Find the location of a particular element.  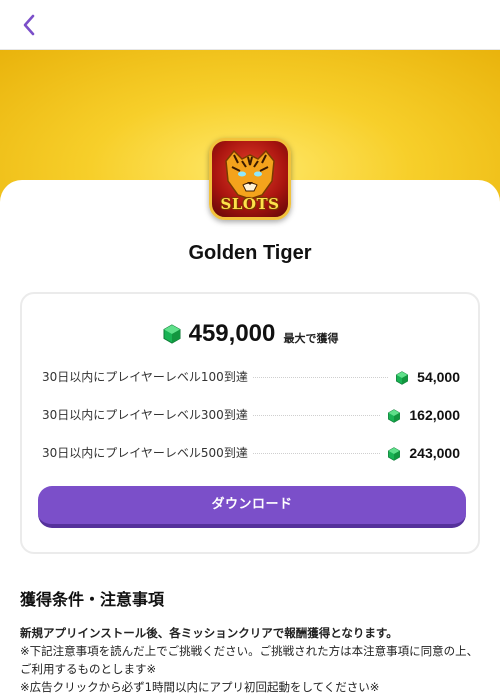

conditions-line: 新規アプリインストール後、各ミッションクリアで報酬獲得となります。 is located at coordinates (209, 633).